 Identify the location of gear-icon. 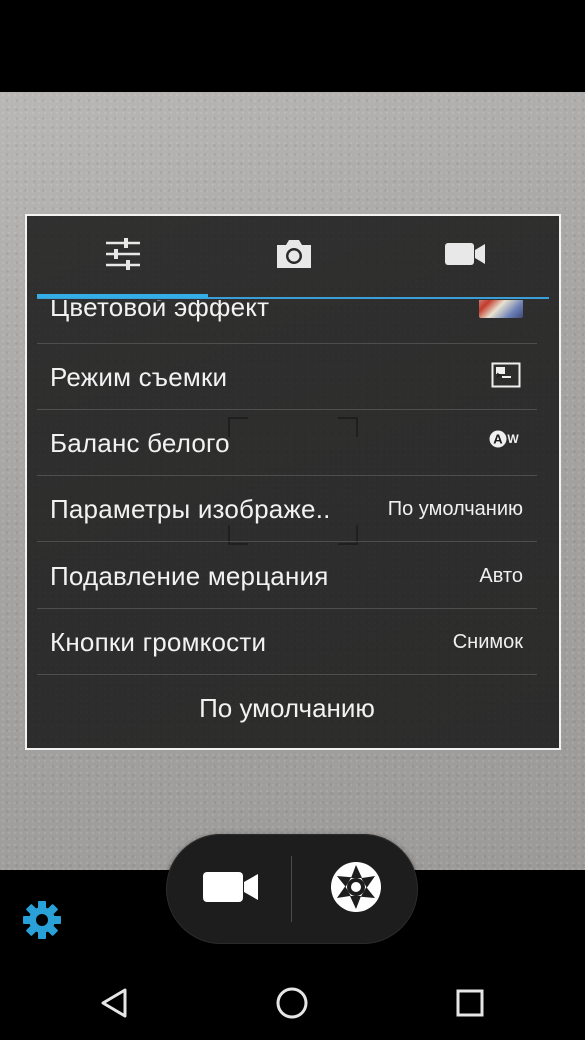
(42, 923).